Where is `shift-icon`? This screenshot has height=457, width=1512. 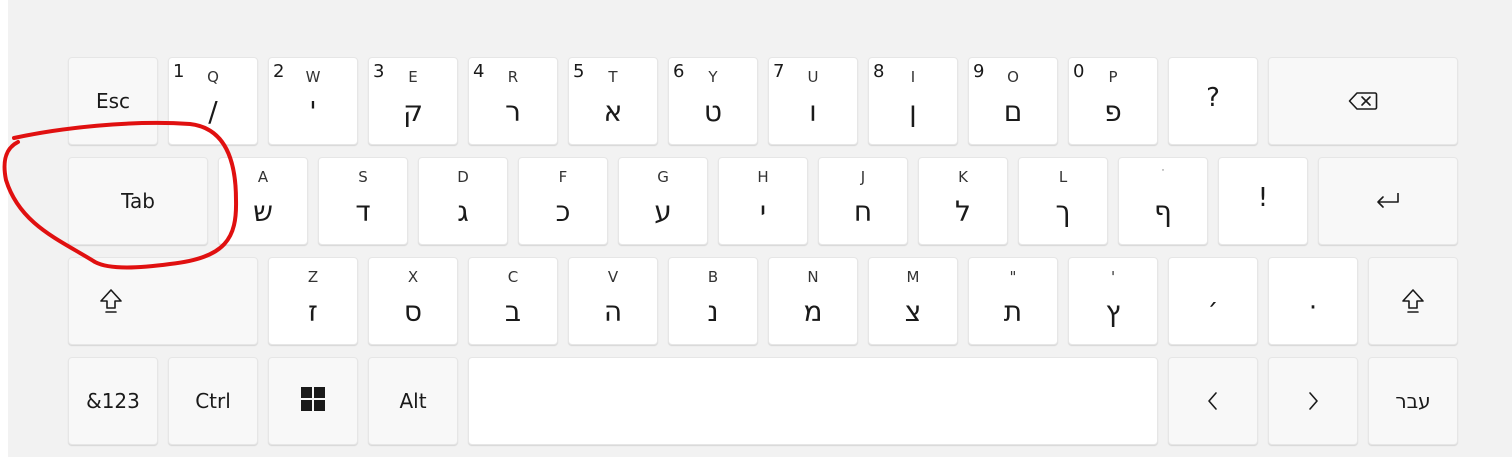 shift-icon is located at coordinates (163, 301).